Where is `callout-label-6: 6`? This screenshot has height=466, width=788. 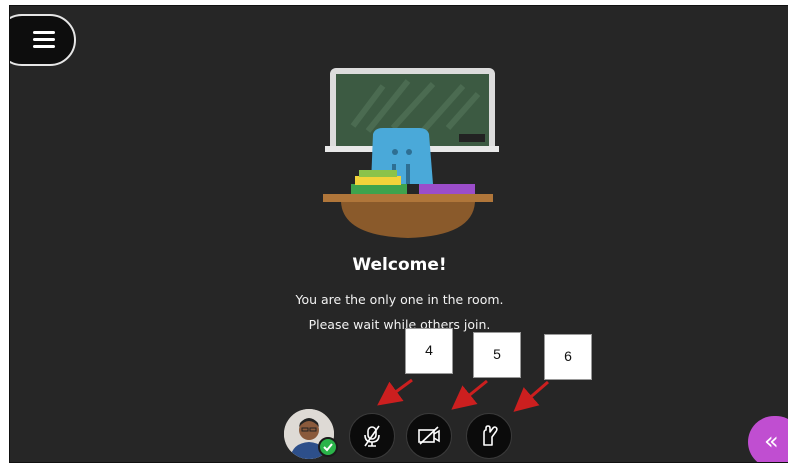
callout-label-6: 6 is located at coordinates (568, 357).